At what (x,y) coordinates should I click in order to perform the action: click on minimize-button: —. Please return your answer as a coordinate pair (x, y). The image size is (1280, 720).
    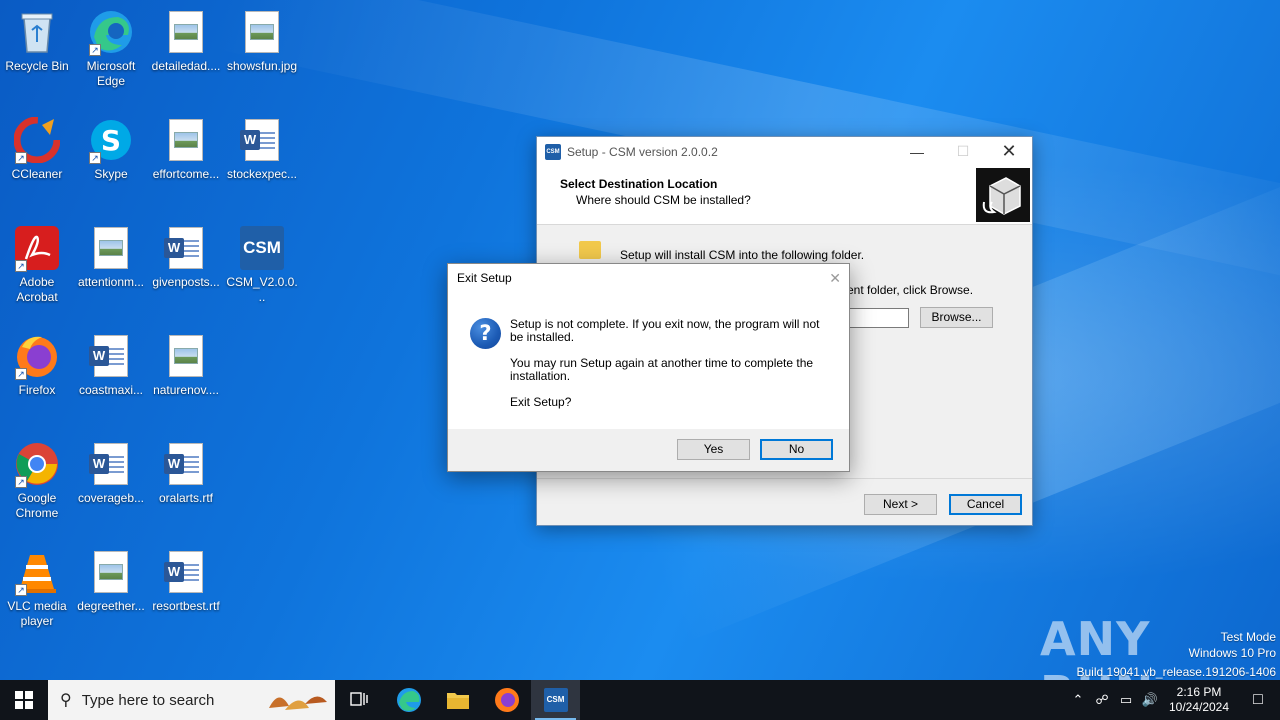
    Looking at the image, I should click on (917, 151).